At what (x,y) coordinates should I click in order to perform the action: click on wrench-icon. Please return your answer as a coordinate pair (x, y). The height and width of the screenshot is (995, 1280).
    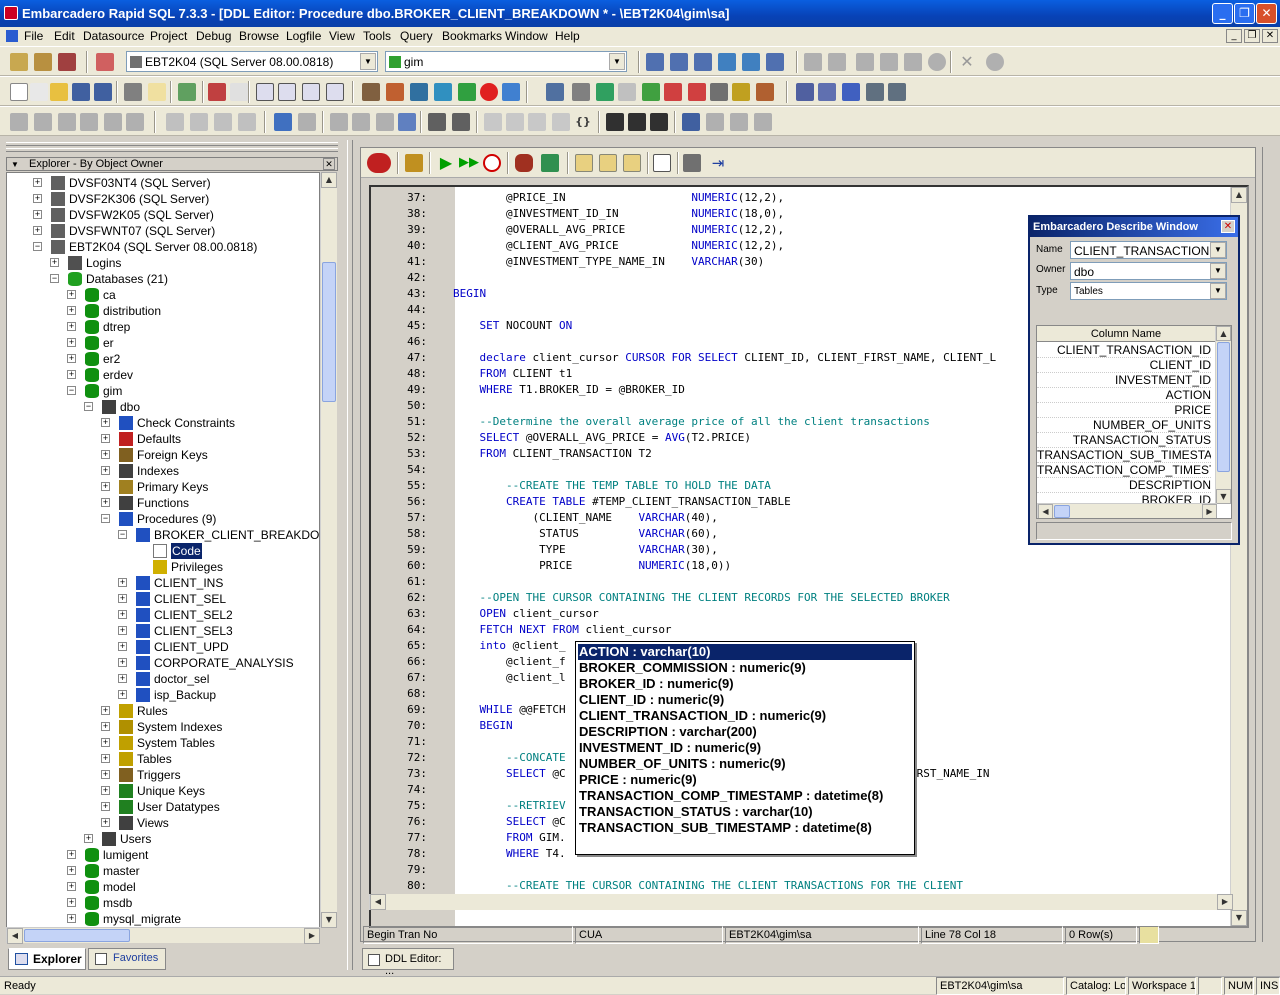
    Looking at the image, I should click on (719, 92).